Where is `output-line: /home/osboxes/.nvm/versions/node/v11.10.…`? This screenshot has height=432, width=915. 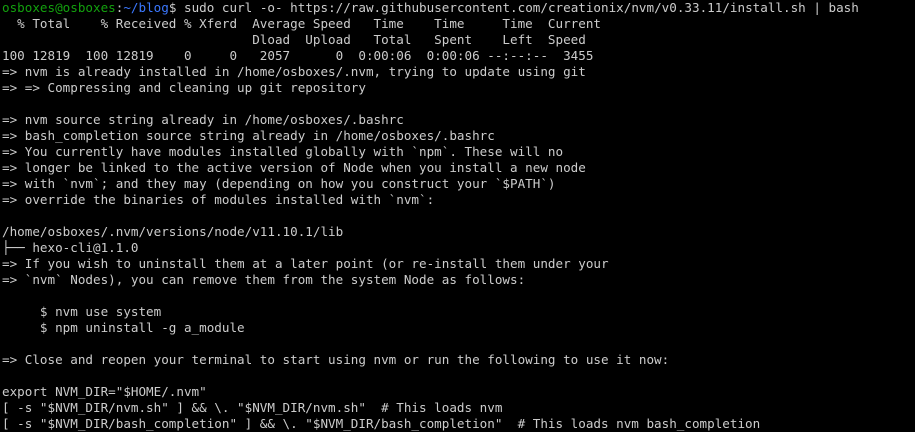 output-line: /home/osboxes/.nvm/versions/node/v11.10.… is located at coordinates (173, 231).